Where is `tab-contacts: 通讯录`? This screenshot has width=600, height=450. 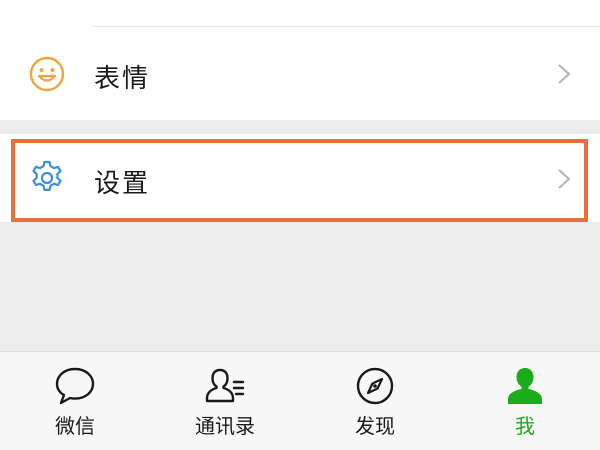 tab-contacts: 通讯录 is located at coordinates (225, 401).